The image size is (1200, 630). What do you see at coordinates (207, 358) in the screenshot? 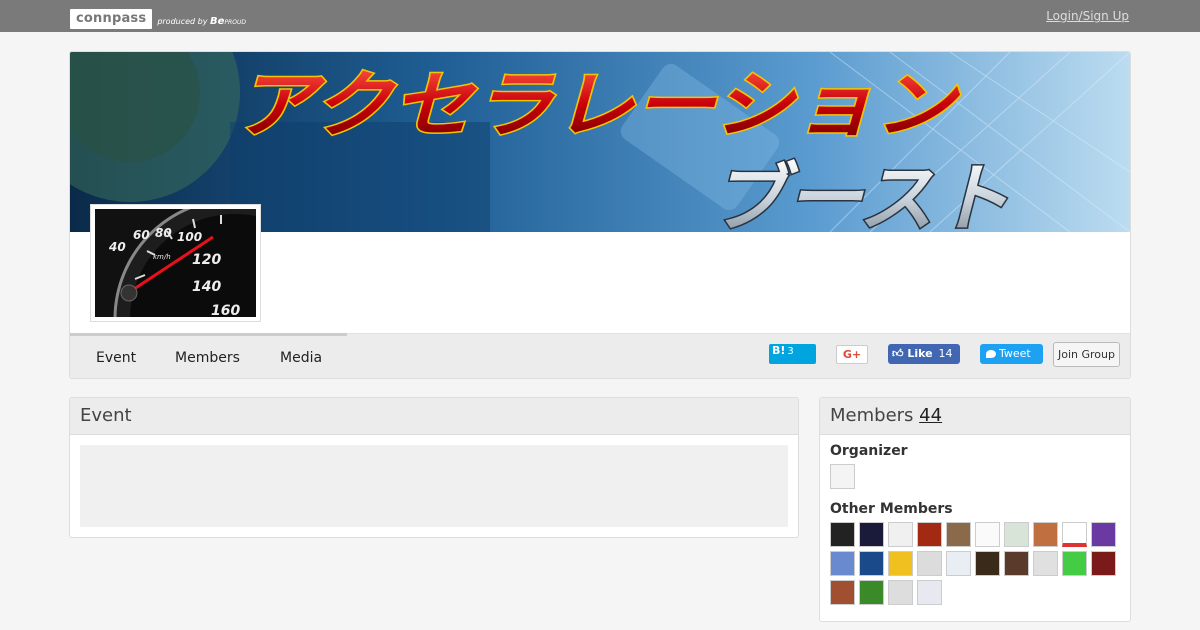
I see `tab-members: Members` at bounding box center [207, 358].